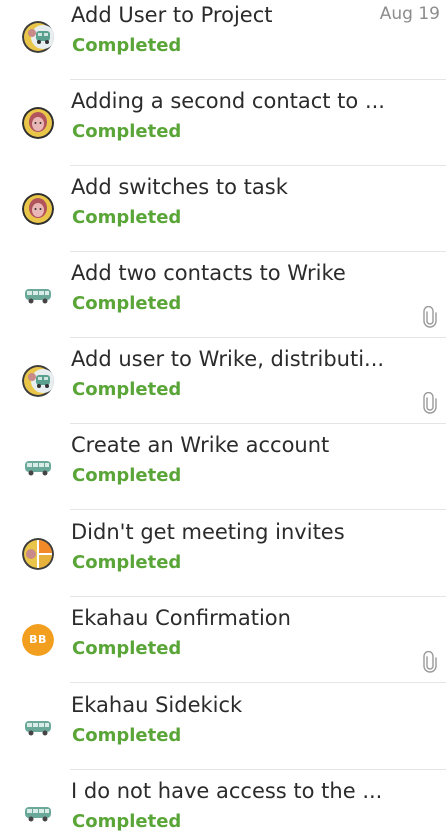  What do you see at coordinates (38, 640) in the screenshot?
I see `initials-avatar: BB` at bounding box center [38, 640].